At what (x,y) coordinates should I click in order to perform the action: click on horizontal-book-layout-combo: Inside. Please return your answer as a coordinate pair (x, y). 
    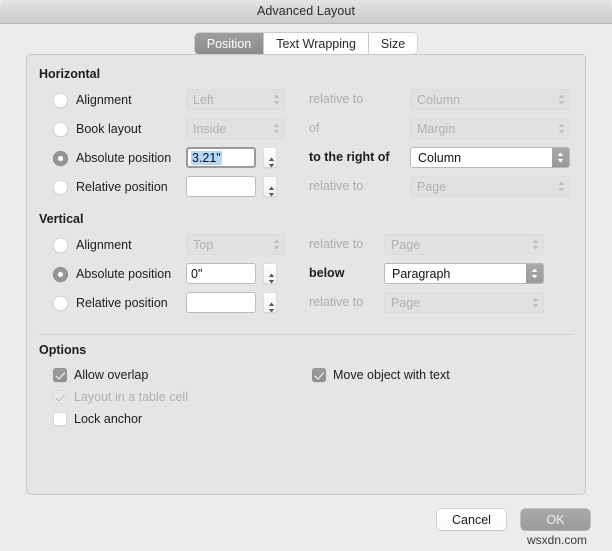
    Looking at the image, I should click on (235, 128).